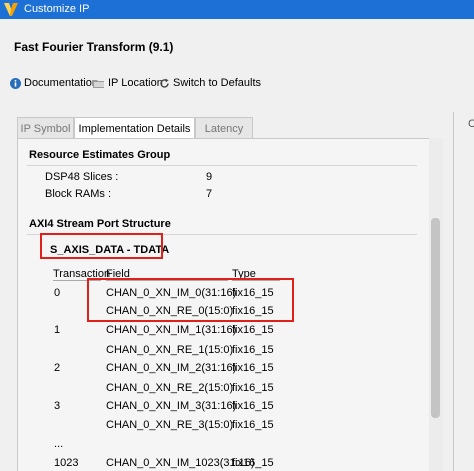  What do you see at coordinates (170, 350) in the screenshot?
I see `row-field: CHAN_0_XN_RE_1(15:0)` at bounding box center [170, 350].